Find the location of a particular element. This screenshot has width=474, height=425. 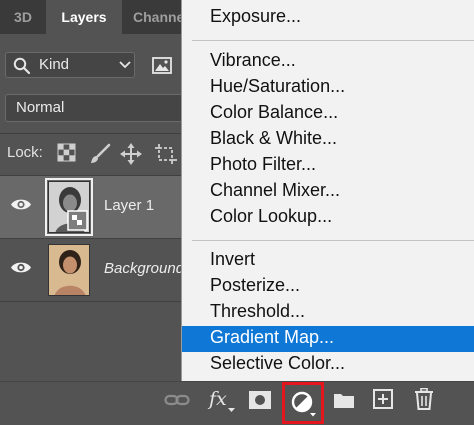

group-folder-icon is located at coordinates (344, 400).